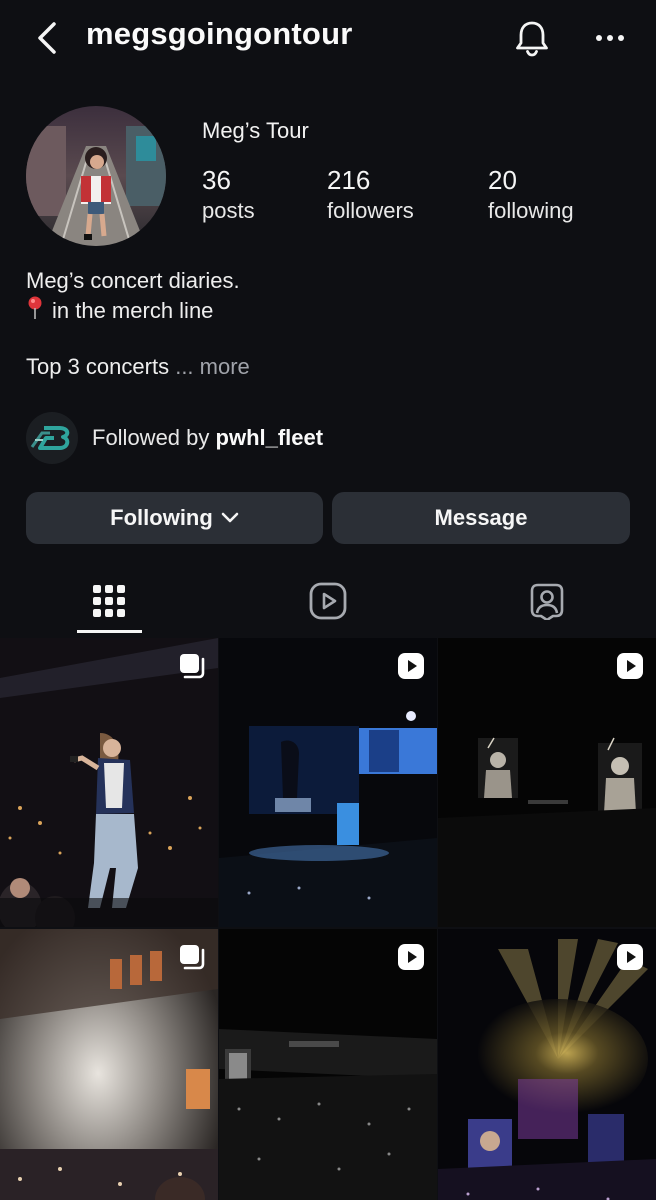 The image size is (656, 1200). Describe the element at coordinates (212, 366) in the screenshot. I see `more-link: ... more` at that location.